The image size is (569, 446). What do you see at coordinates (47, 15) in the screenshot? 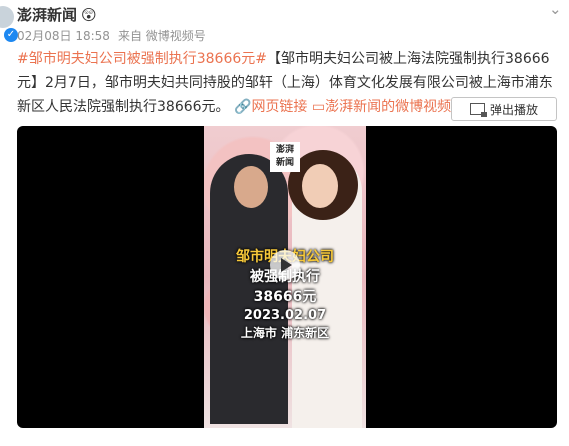
I see `author-label: 澎湃新闻` at bounding box center [47, 15].